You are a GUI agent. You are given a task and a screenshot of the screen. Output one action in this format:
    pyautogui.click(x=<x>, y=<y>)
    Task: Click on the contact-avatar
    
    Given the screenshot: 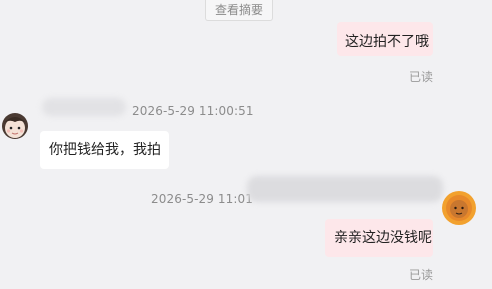 What is the action you would take?
    pyautogui.click(x=15, y=124)
    